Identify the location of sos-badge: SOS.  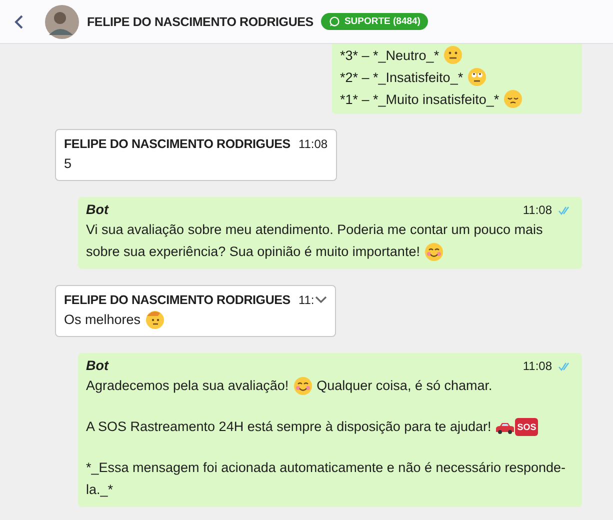
(526, 427).